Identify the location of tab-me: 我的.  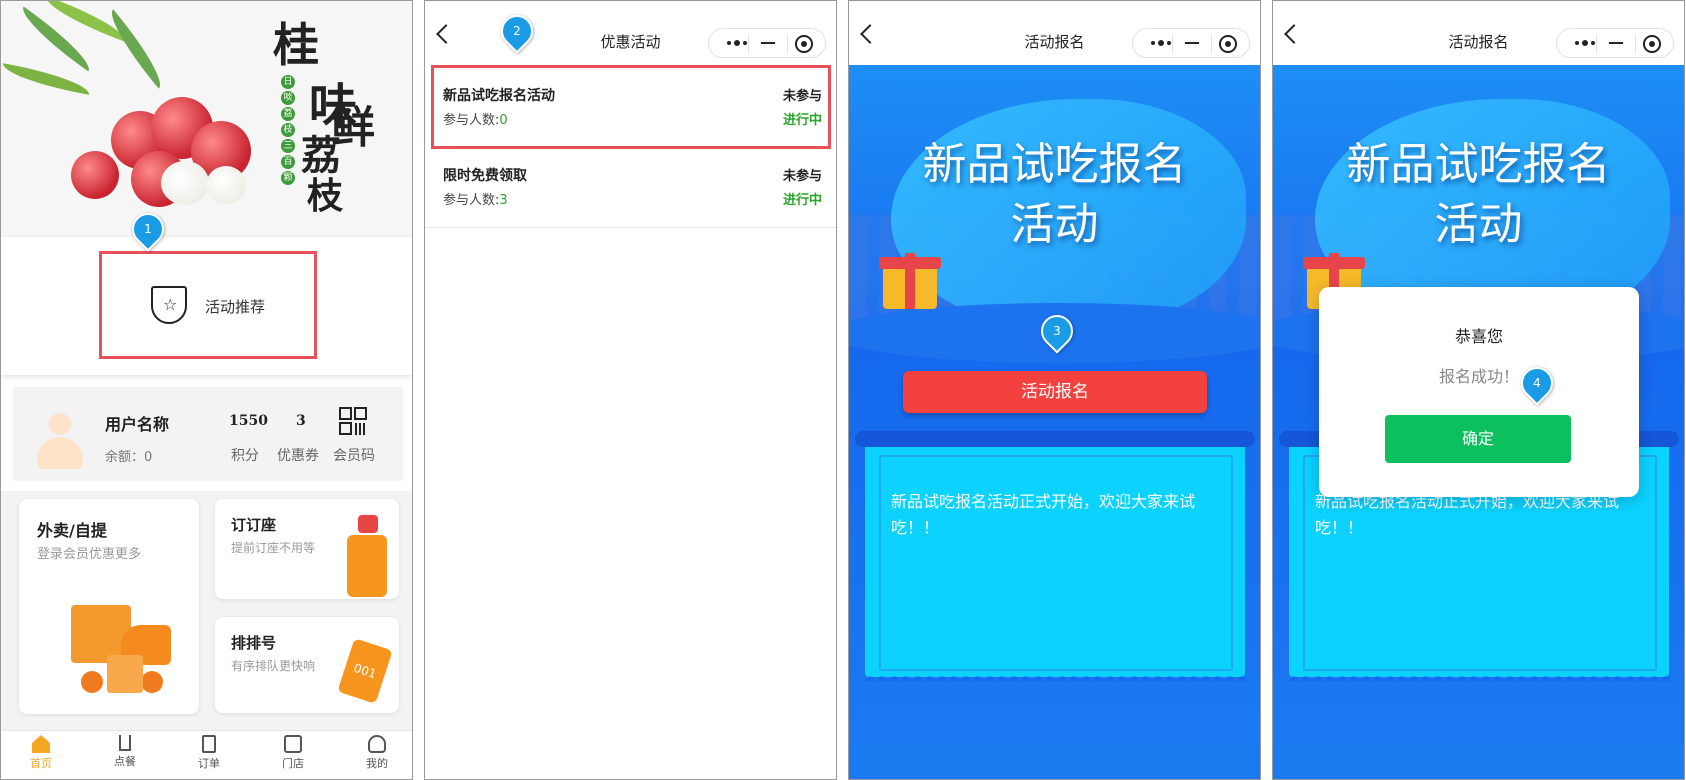
(377, 753).